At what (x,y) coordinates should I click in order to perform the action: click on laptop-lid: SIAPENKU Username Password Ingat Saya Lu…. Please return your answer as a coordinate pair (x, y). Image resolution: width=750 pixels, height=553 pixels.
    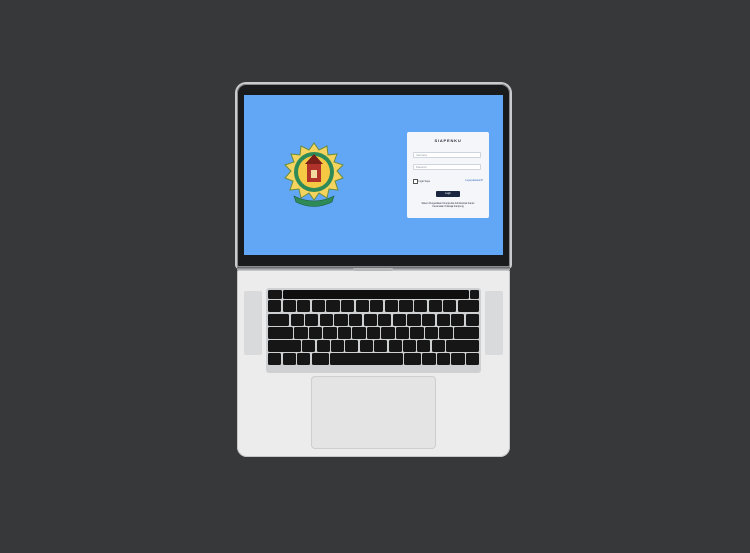
    Looking at the image, I should click on (373, 175).